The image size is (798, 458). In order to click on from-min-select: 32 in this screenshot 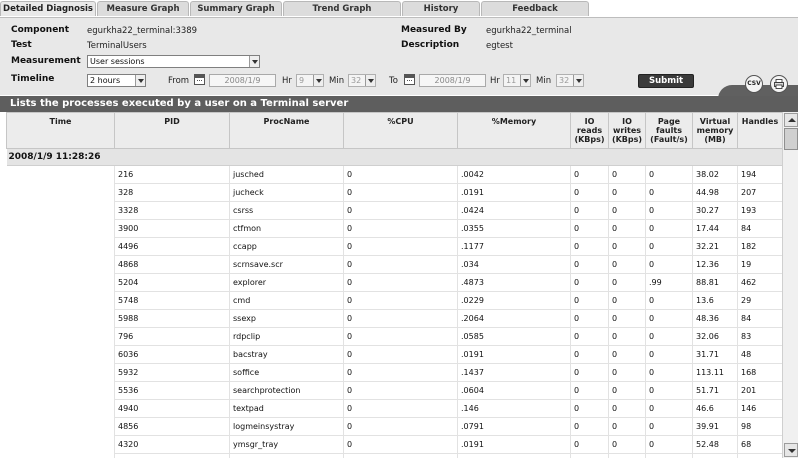, I will do `click(362, 80)`.